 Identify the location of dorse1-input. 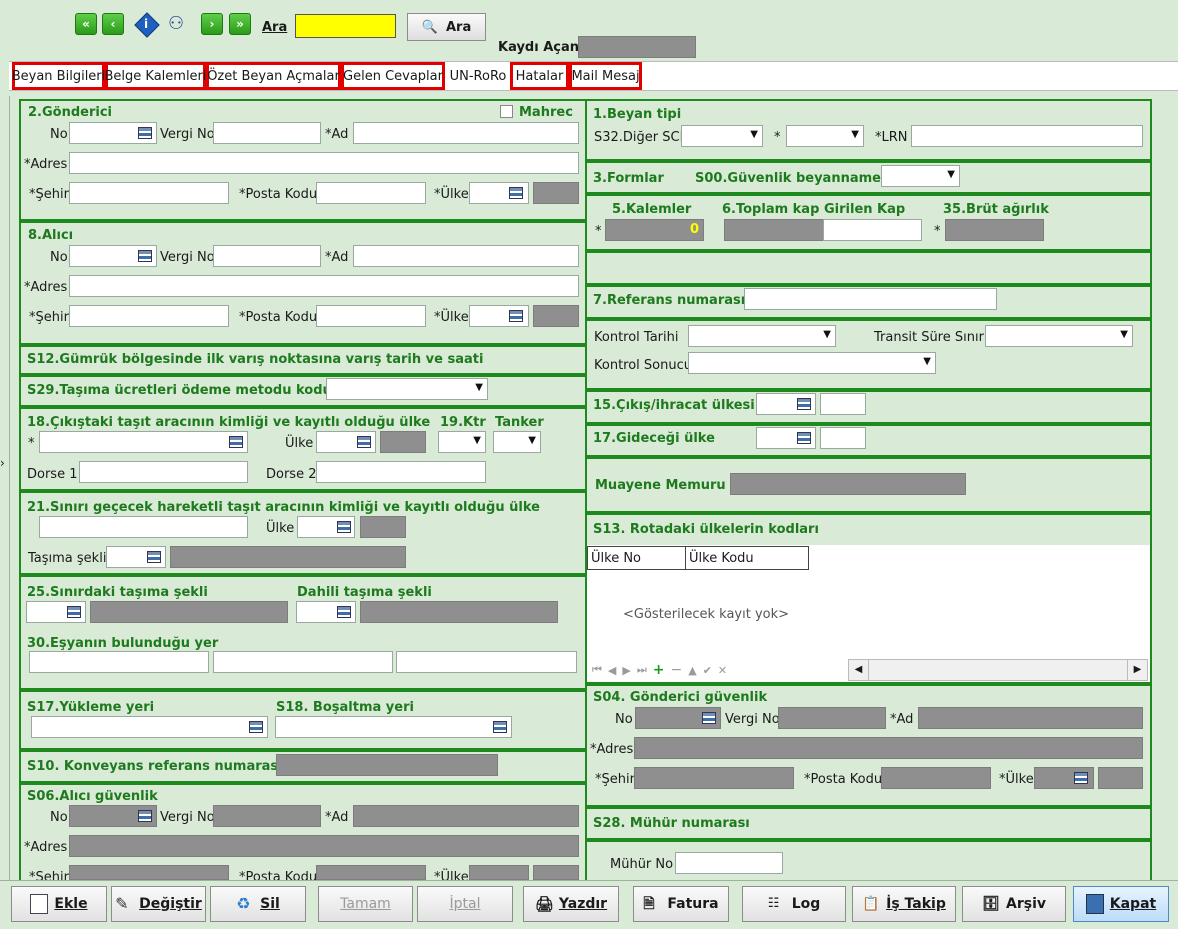
(163, 472).